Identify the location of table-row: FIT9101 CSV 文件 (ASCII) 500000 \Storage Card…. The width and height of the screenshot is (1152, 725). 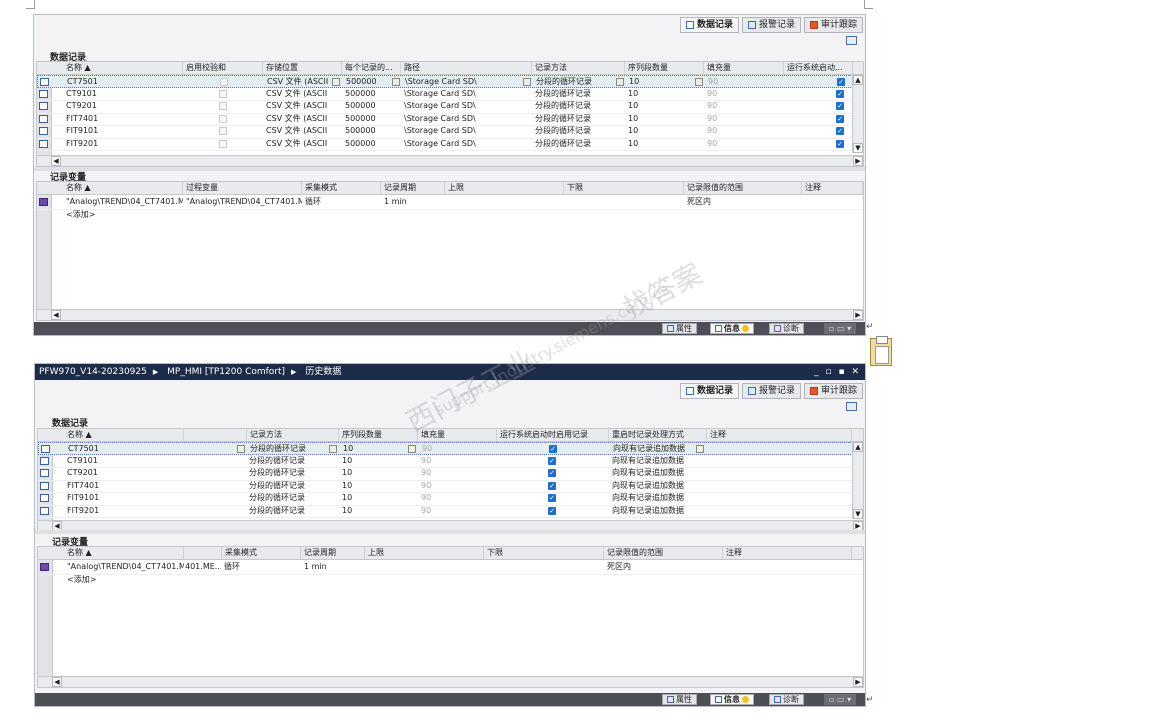
(450, 132).